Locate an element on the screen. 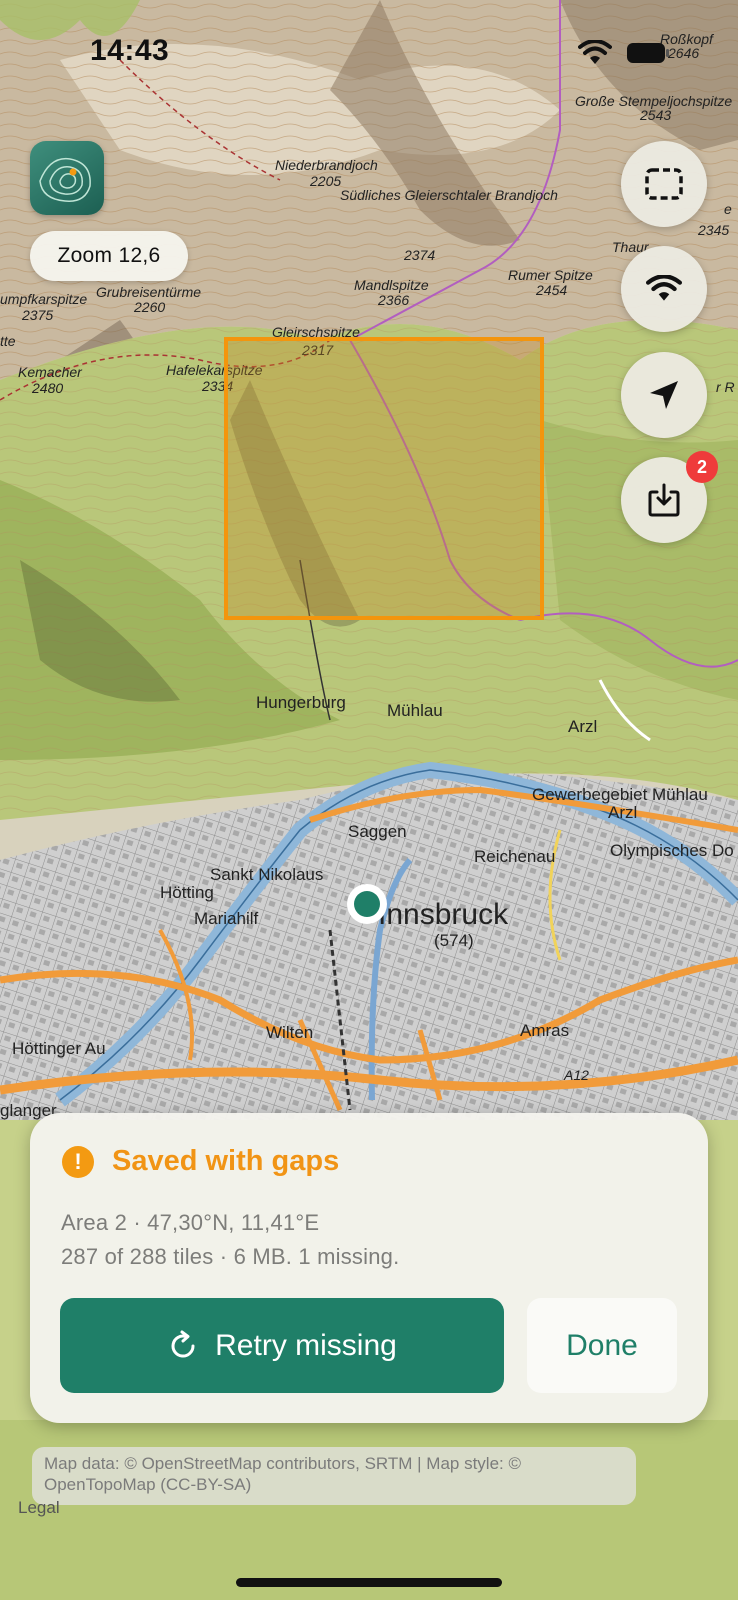 The height and width of the screenshot is (1600, 738). retry-missing-button: Retry missing is located at coordinates (282, 1345).